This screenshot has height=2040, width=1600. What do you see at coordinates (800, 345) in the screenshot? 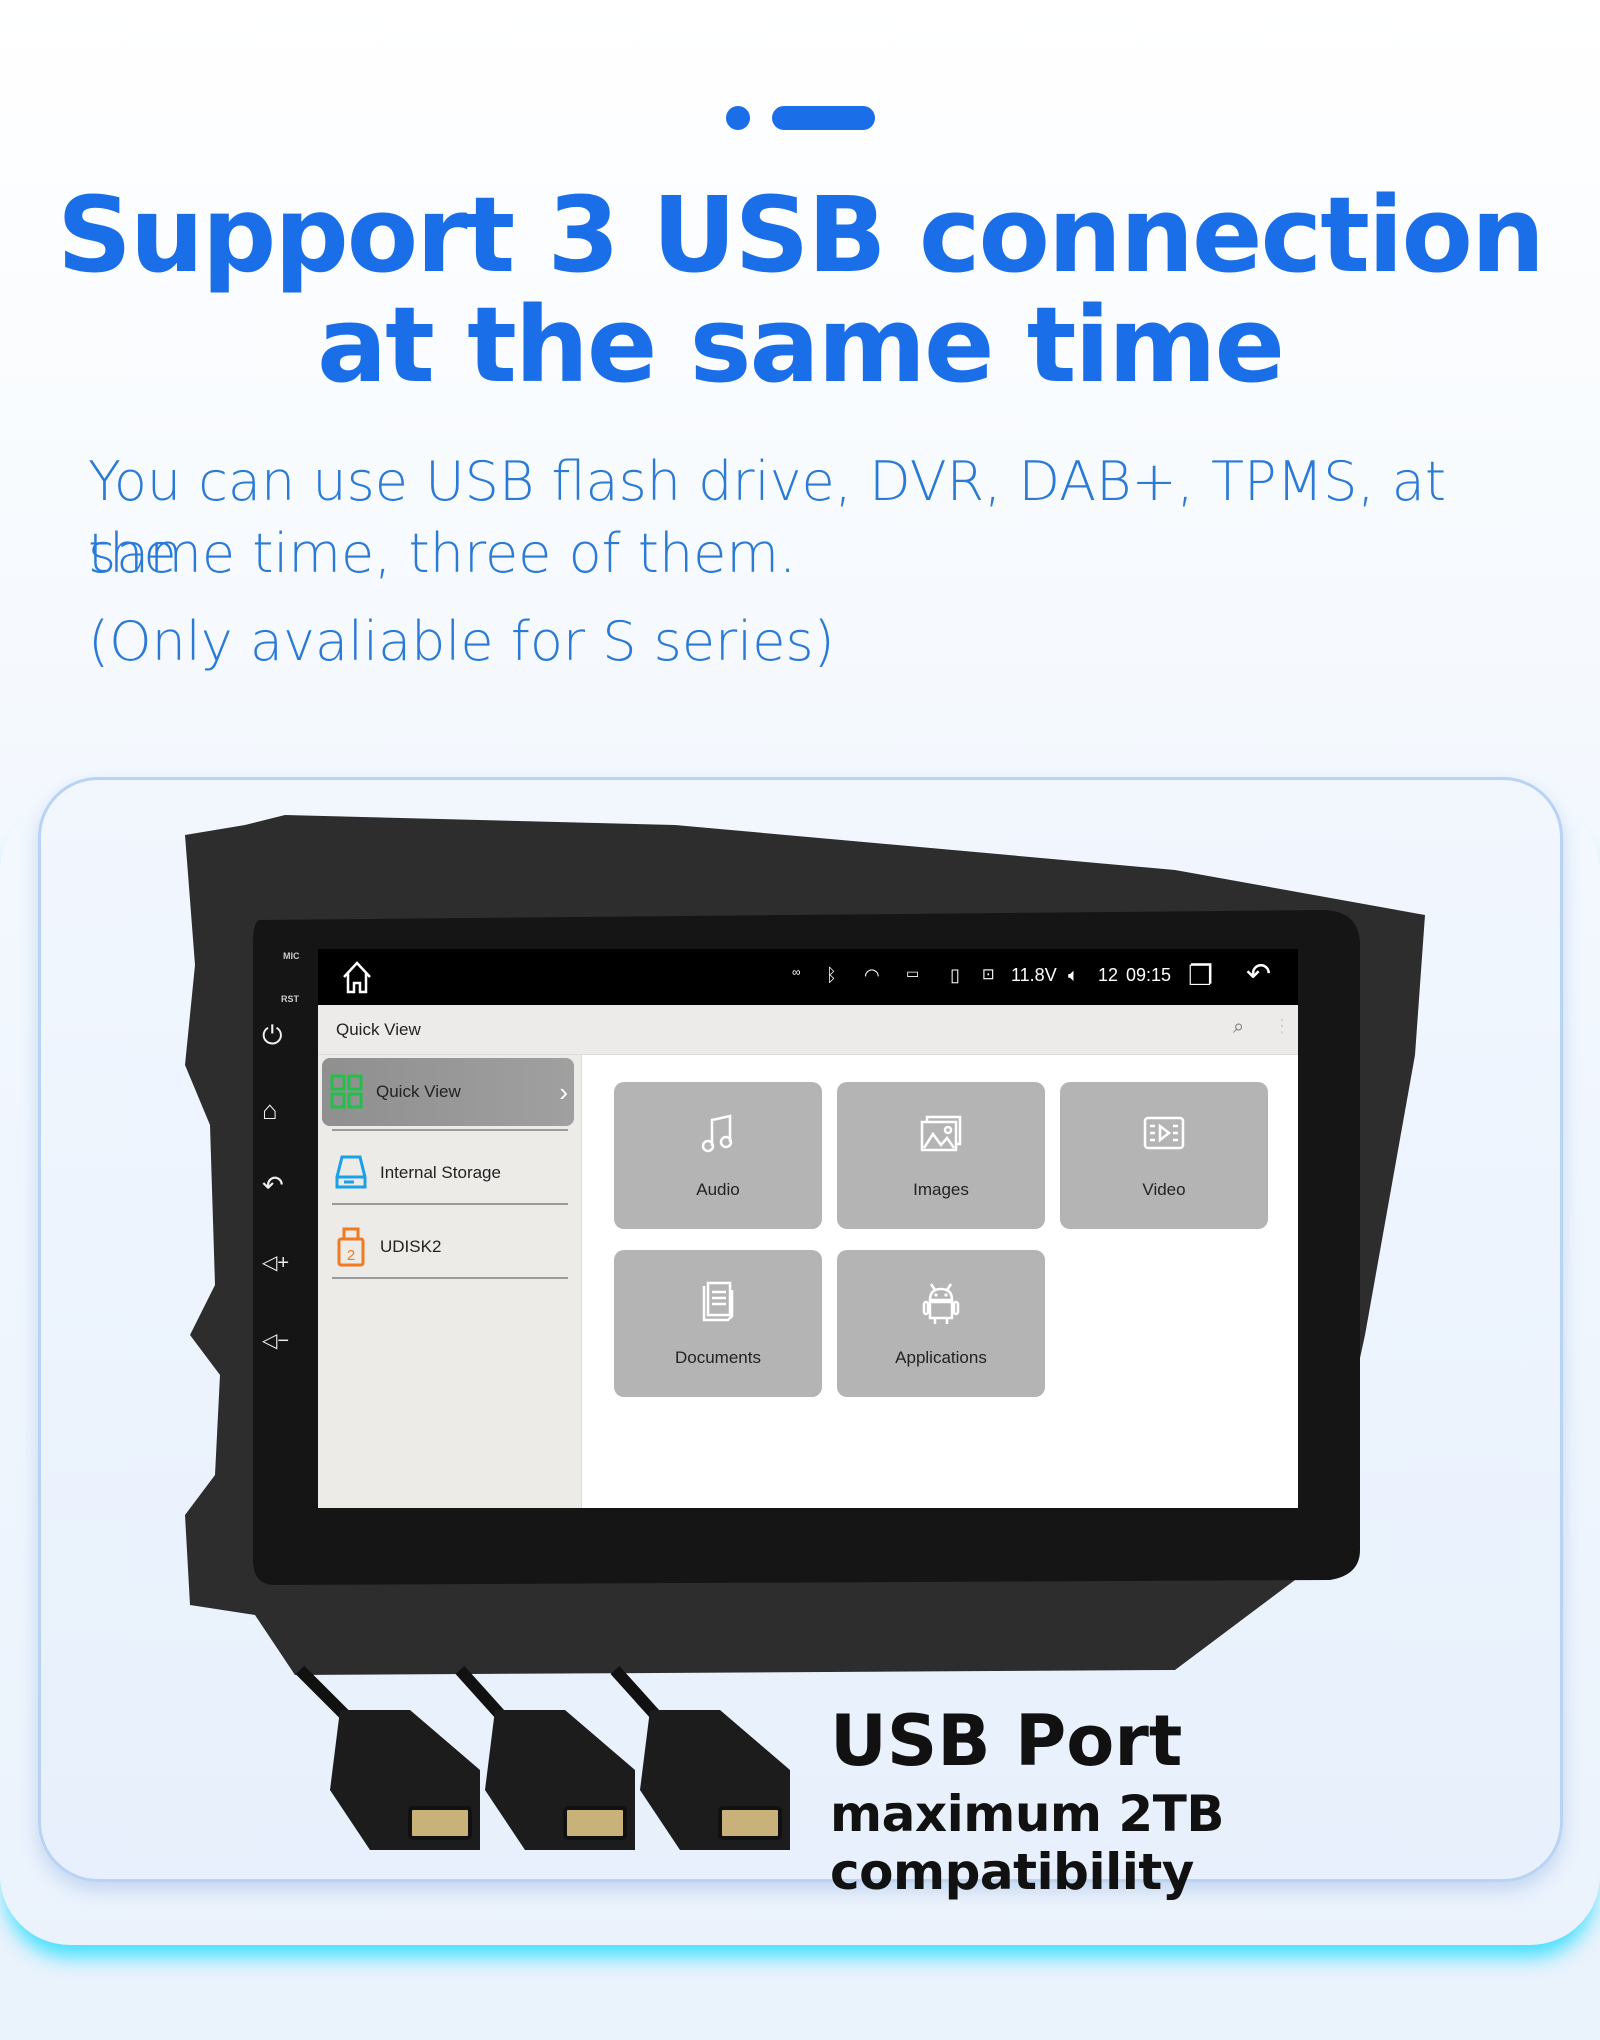
I see `headline-line-2: at the same time` at bounding box center [800, 345].